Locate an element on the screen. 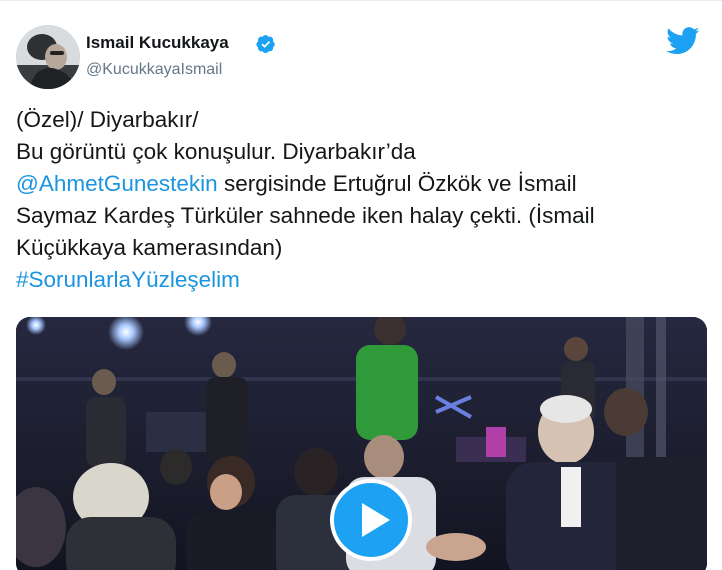  tweet-line-3-text: sergisinde Ertuğrul Özkök ve İsmail is located at coordinates (397, 183).